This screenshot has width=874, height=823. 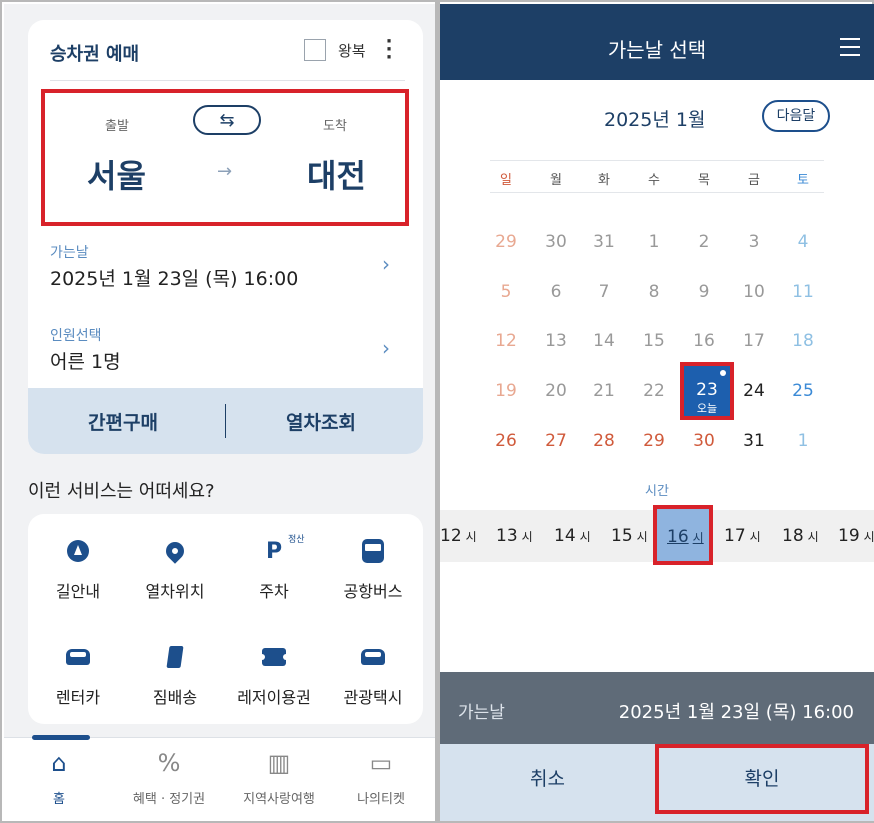 I want to click on service-label: 공항버스, so click(x=373, y=591).